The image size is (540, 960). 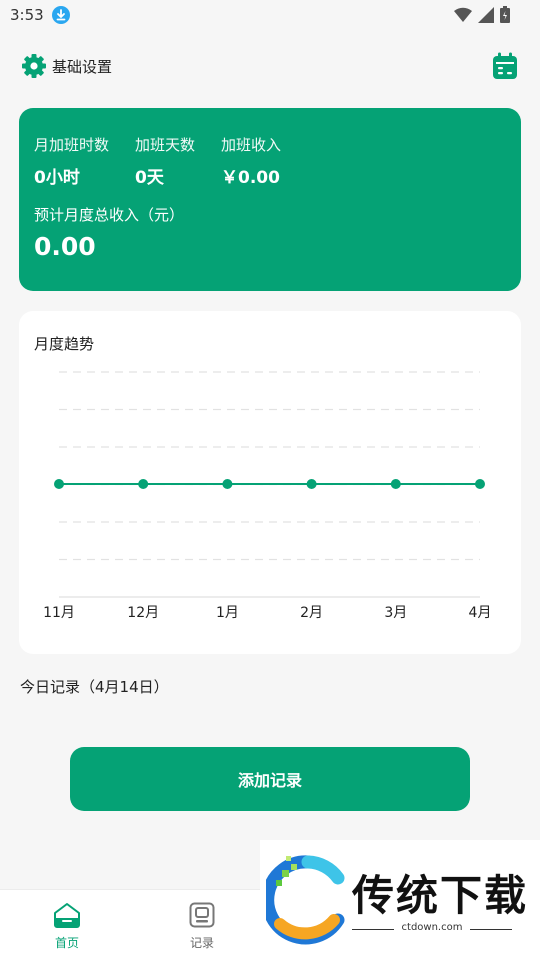 What do you see at coordinates (34, 66) in the screenshot?
I see `gear-icon` at bounding box center [34, 66].